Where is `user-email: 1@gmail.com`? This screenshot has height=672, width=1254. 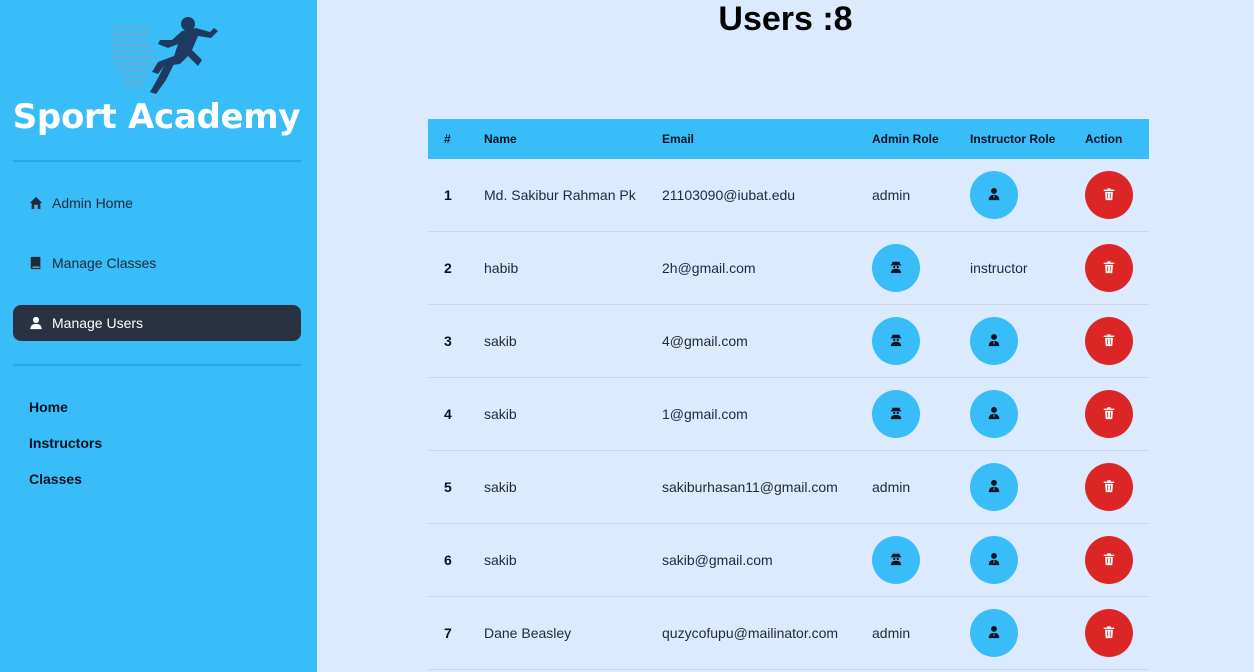
user-email: 1@gmail.com is located at coordinates (705, 414).